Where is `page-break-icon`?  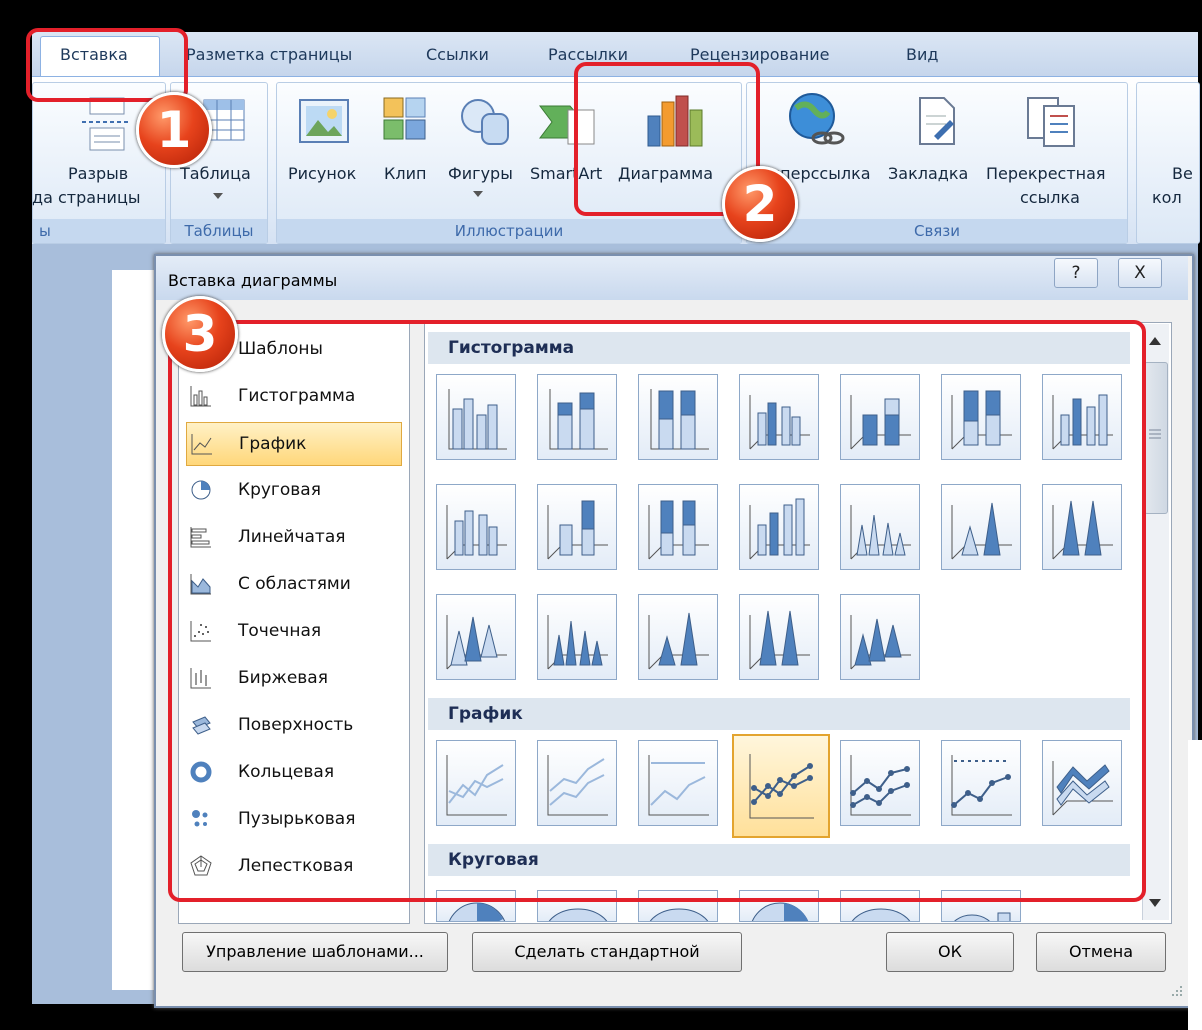
page-break-icon is located at coordinates (105, 124).